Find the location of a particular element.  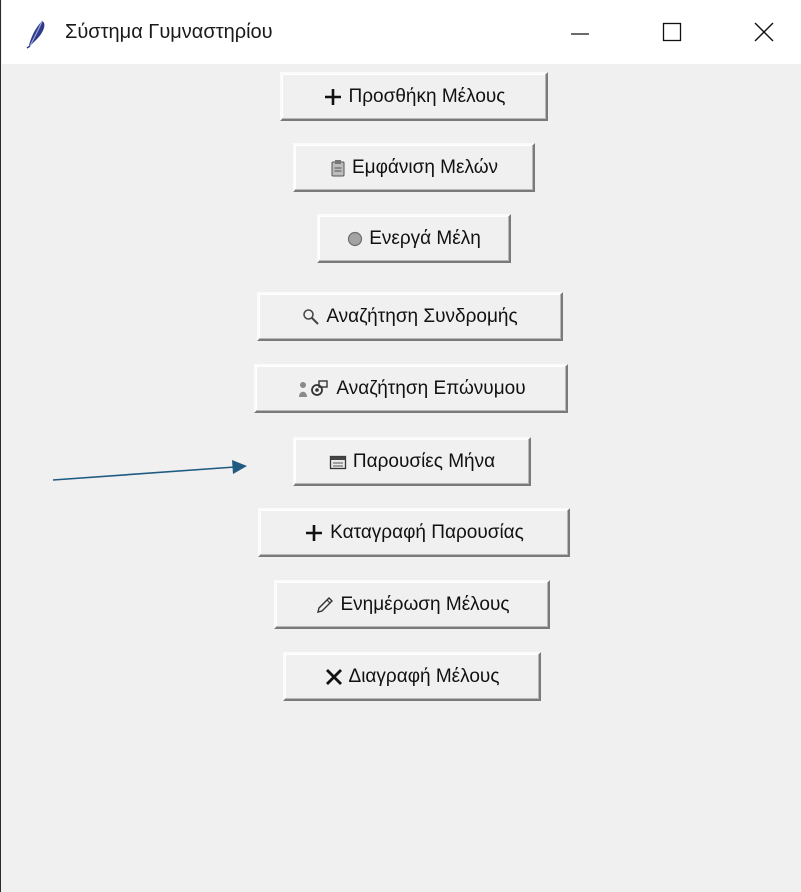

title-bar: Σύστημα Γυμναστηρίου is located at coordinates (401, 32).